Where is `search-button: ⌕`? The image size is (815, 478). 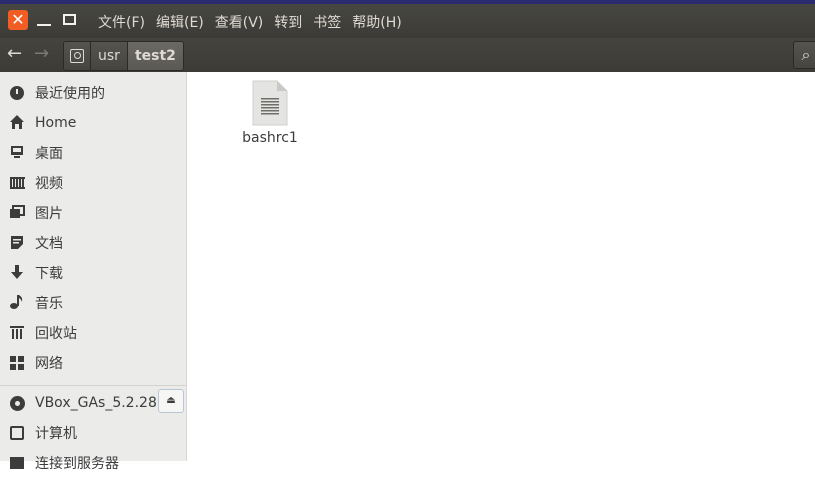 search-button: ⌕ is located at coordinates (804, 55).